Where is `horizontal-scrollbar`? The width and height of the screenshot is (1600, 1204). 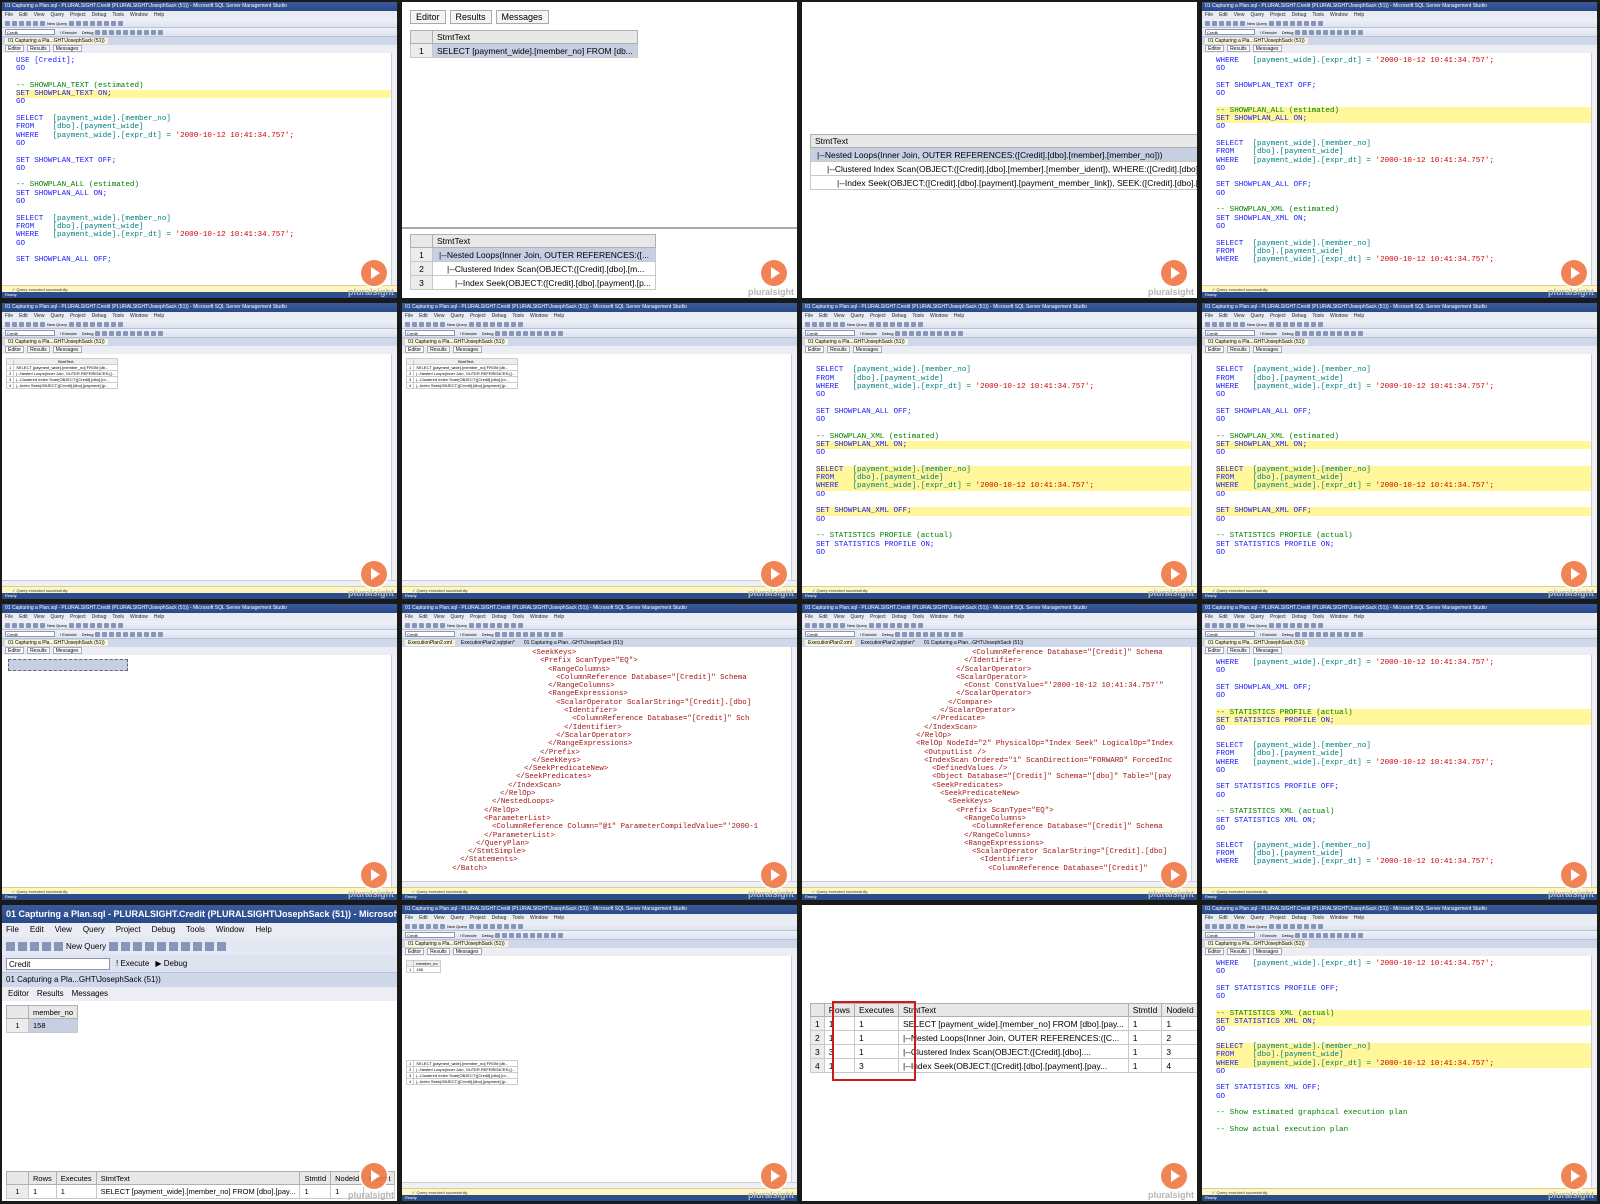
horizontal-scrollbar is located at coordinates (599, 884).